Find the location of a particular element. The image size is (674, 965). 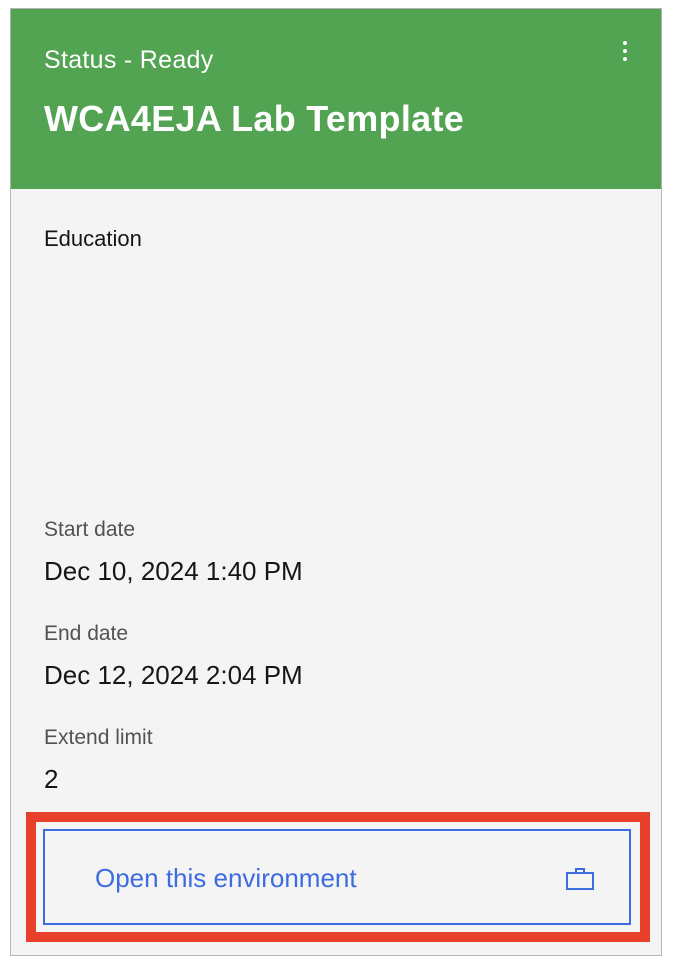

overflow-menu-button is located at coordinates (625, 51).